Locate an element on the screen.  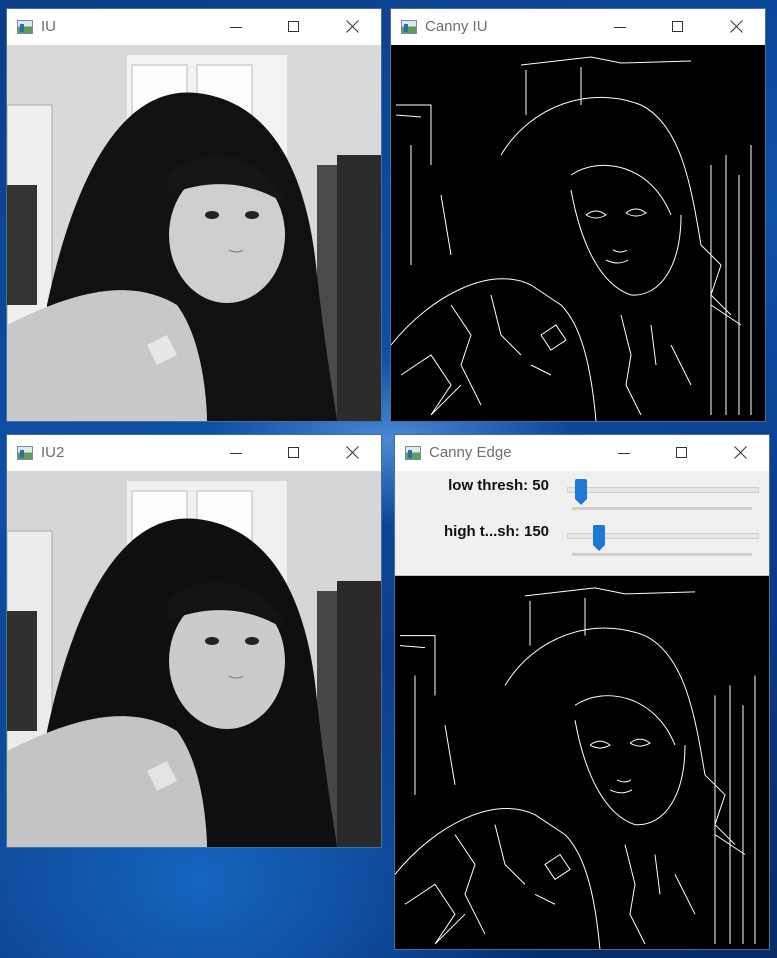
low-thresh-thumb is located at coordinates (581, 492).